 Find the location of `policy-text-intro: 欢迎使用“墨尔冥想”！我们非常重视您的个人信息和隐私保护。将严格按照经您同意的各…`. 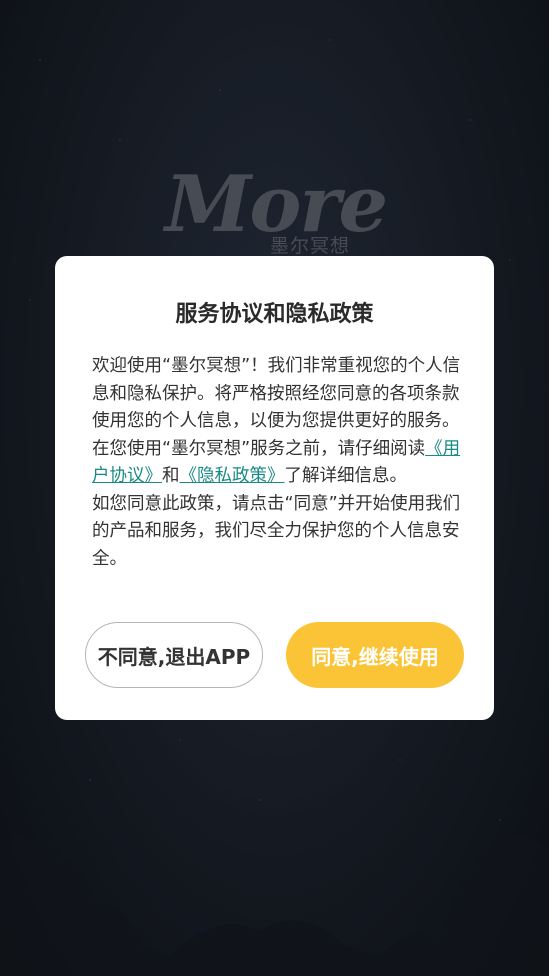

policy-text-intro: 欢迎使用“墨尔冥想”！我们非常重视您的个人信息和隐私保护。将严格按照经您同意的各… is located at coordinates (276, 407).